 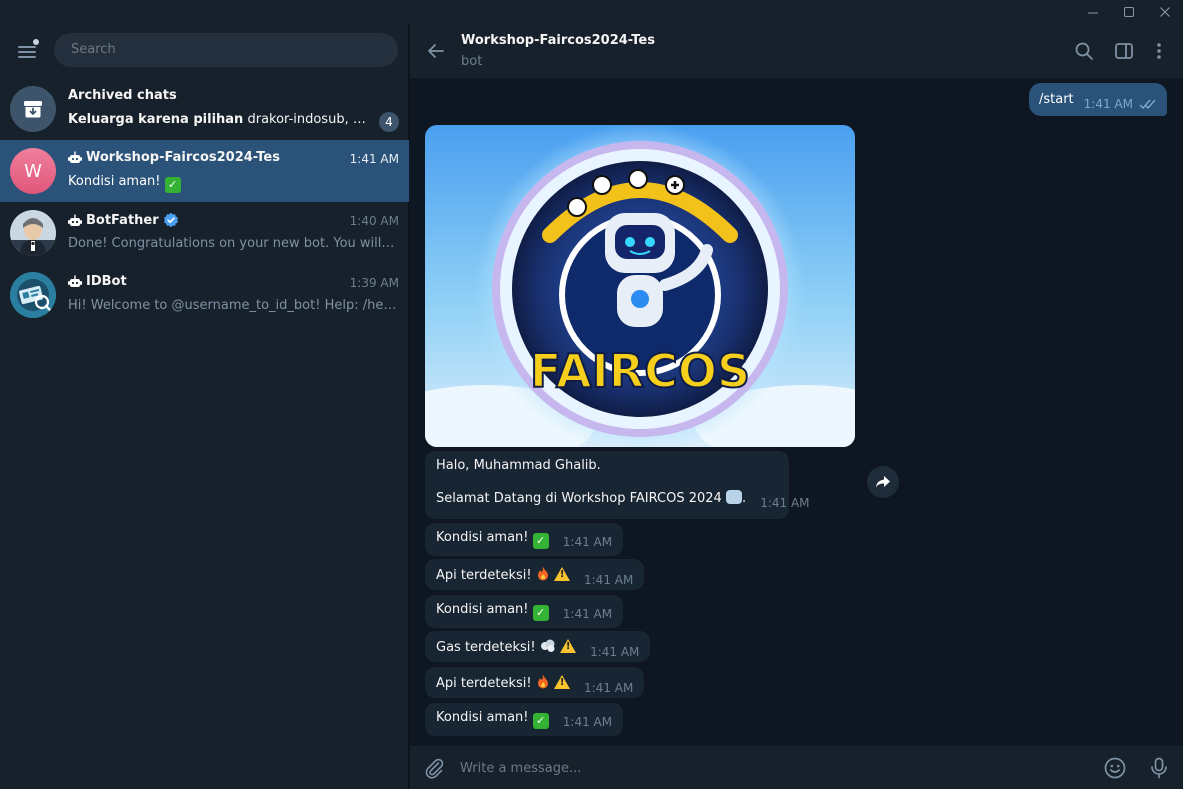 I want to click on maximize-icon, so click(x=1129, y=12).